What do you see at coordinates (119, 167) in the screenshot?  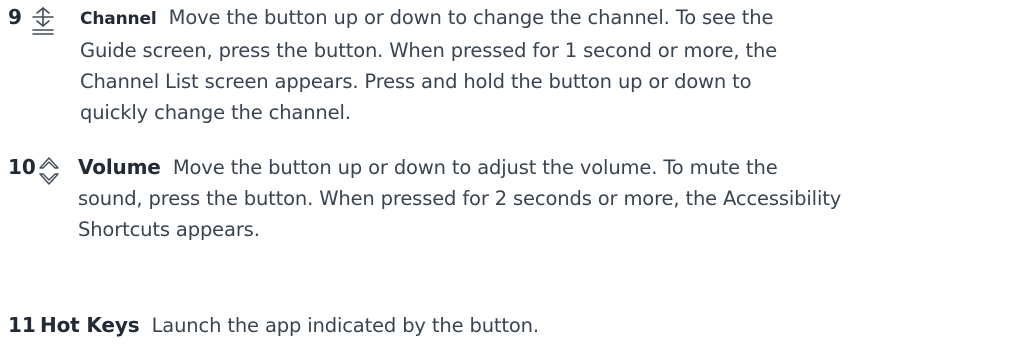 I see `item-term: Volume` at bounding box center [119, 167].